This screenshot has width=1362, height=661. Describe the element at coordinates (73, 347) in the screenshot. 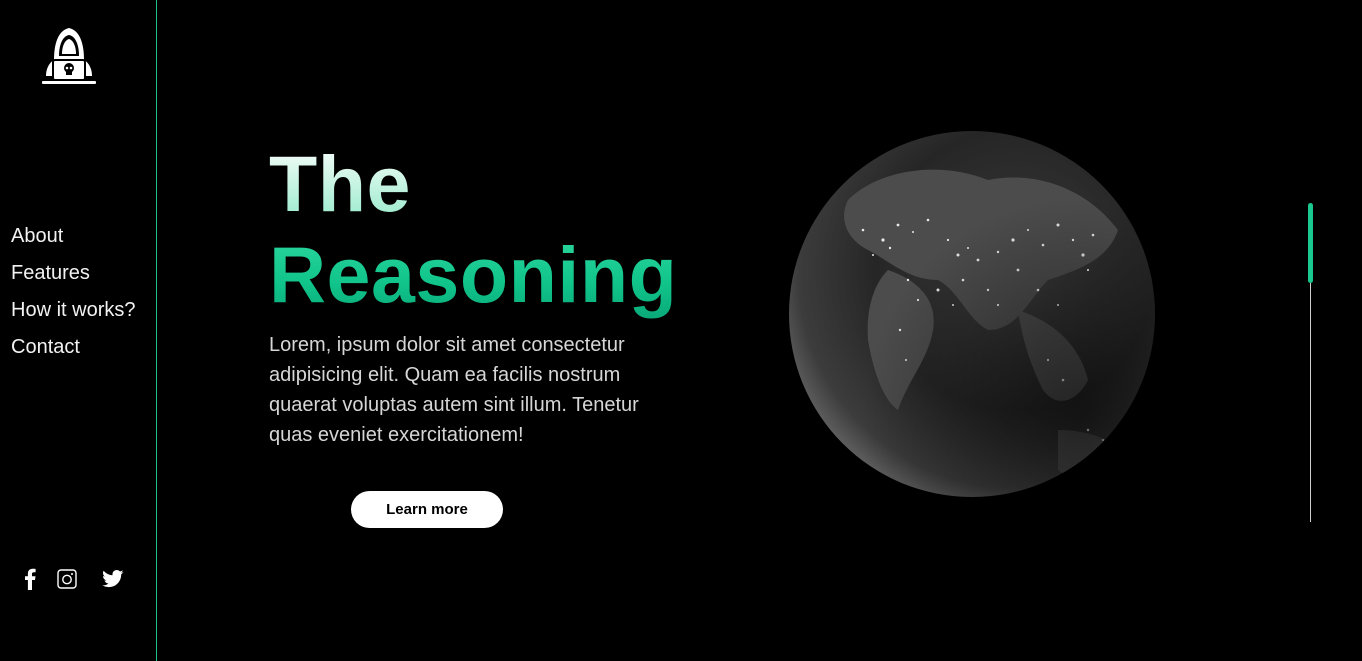

I see `nav-item-contact: Contact` at that location.